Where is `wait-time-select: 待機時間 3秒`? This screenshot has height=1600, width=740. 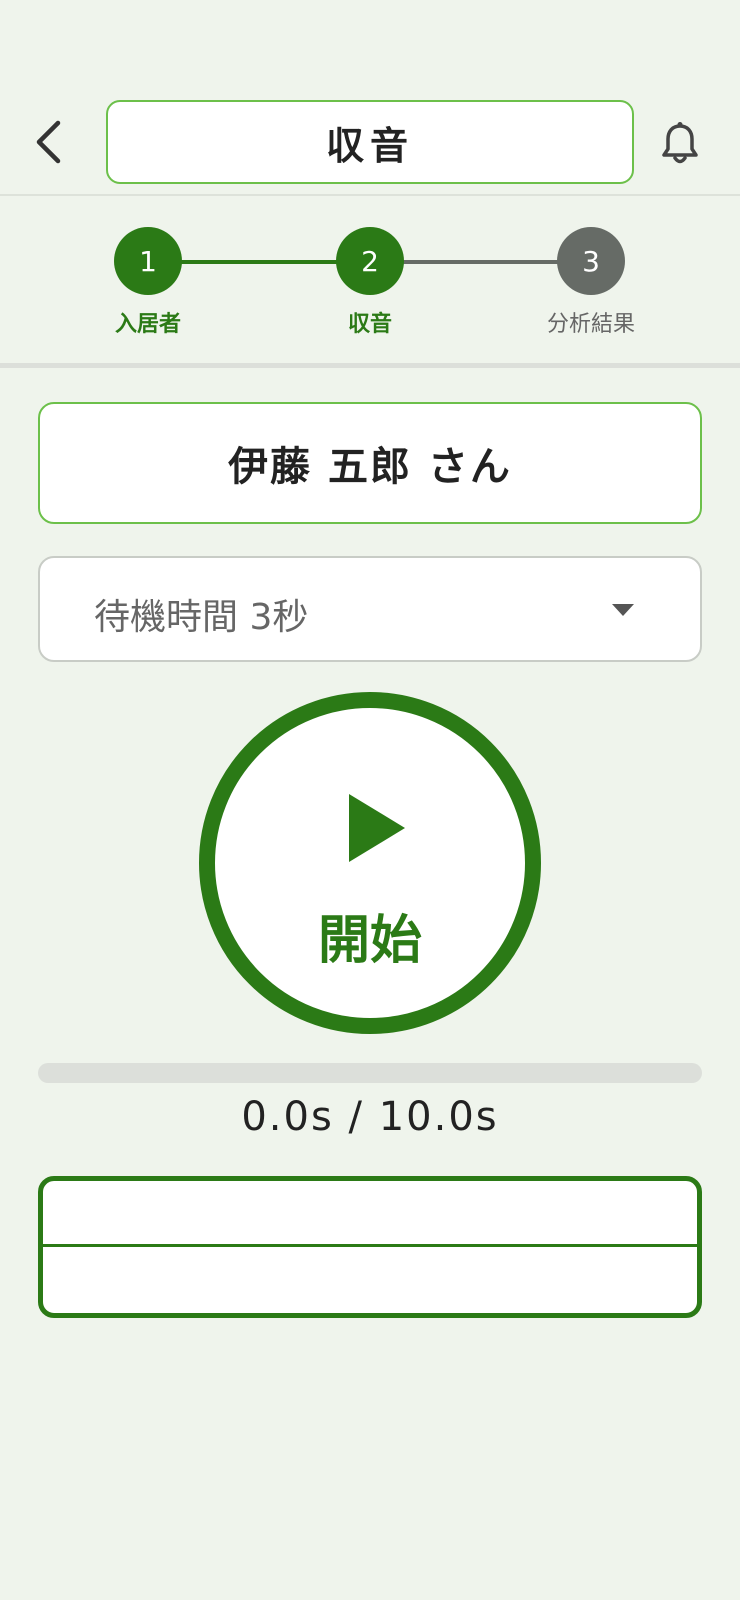 wait-time-select: 待機時間 3秒 is located at coordinates (370, 609).